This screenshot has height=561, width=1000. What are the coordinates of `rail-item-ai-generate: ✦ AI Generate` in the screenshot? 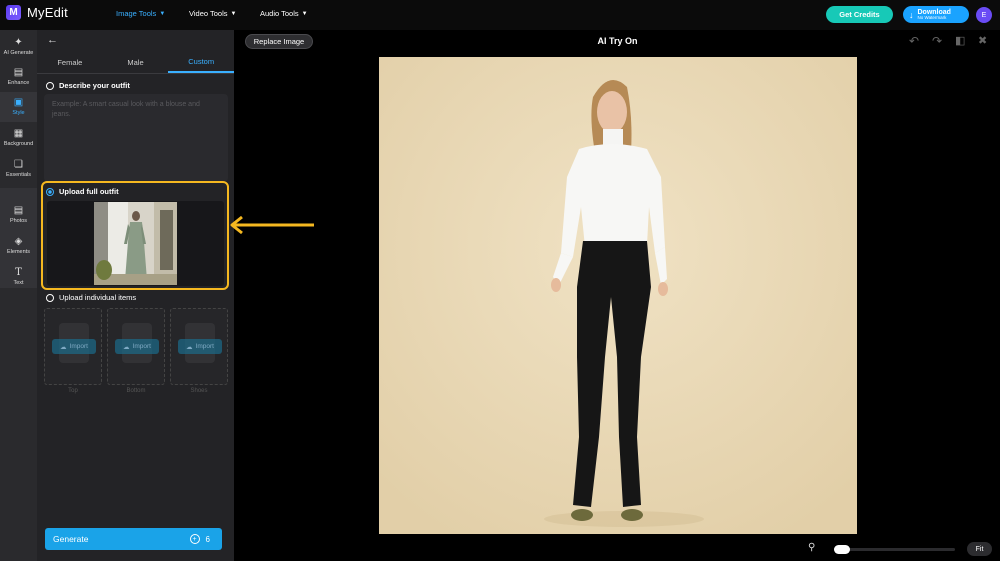 It's located at (18, 47).